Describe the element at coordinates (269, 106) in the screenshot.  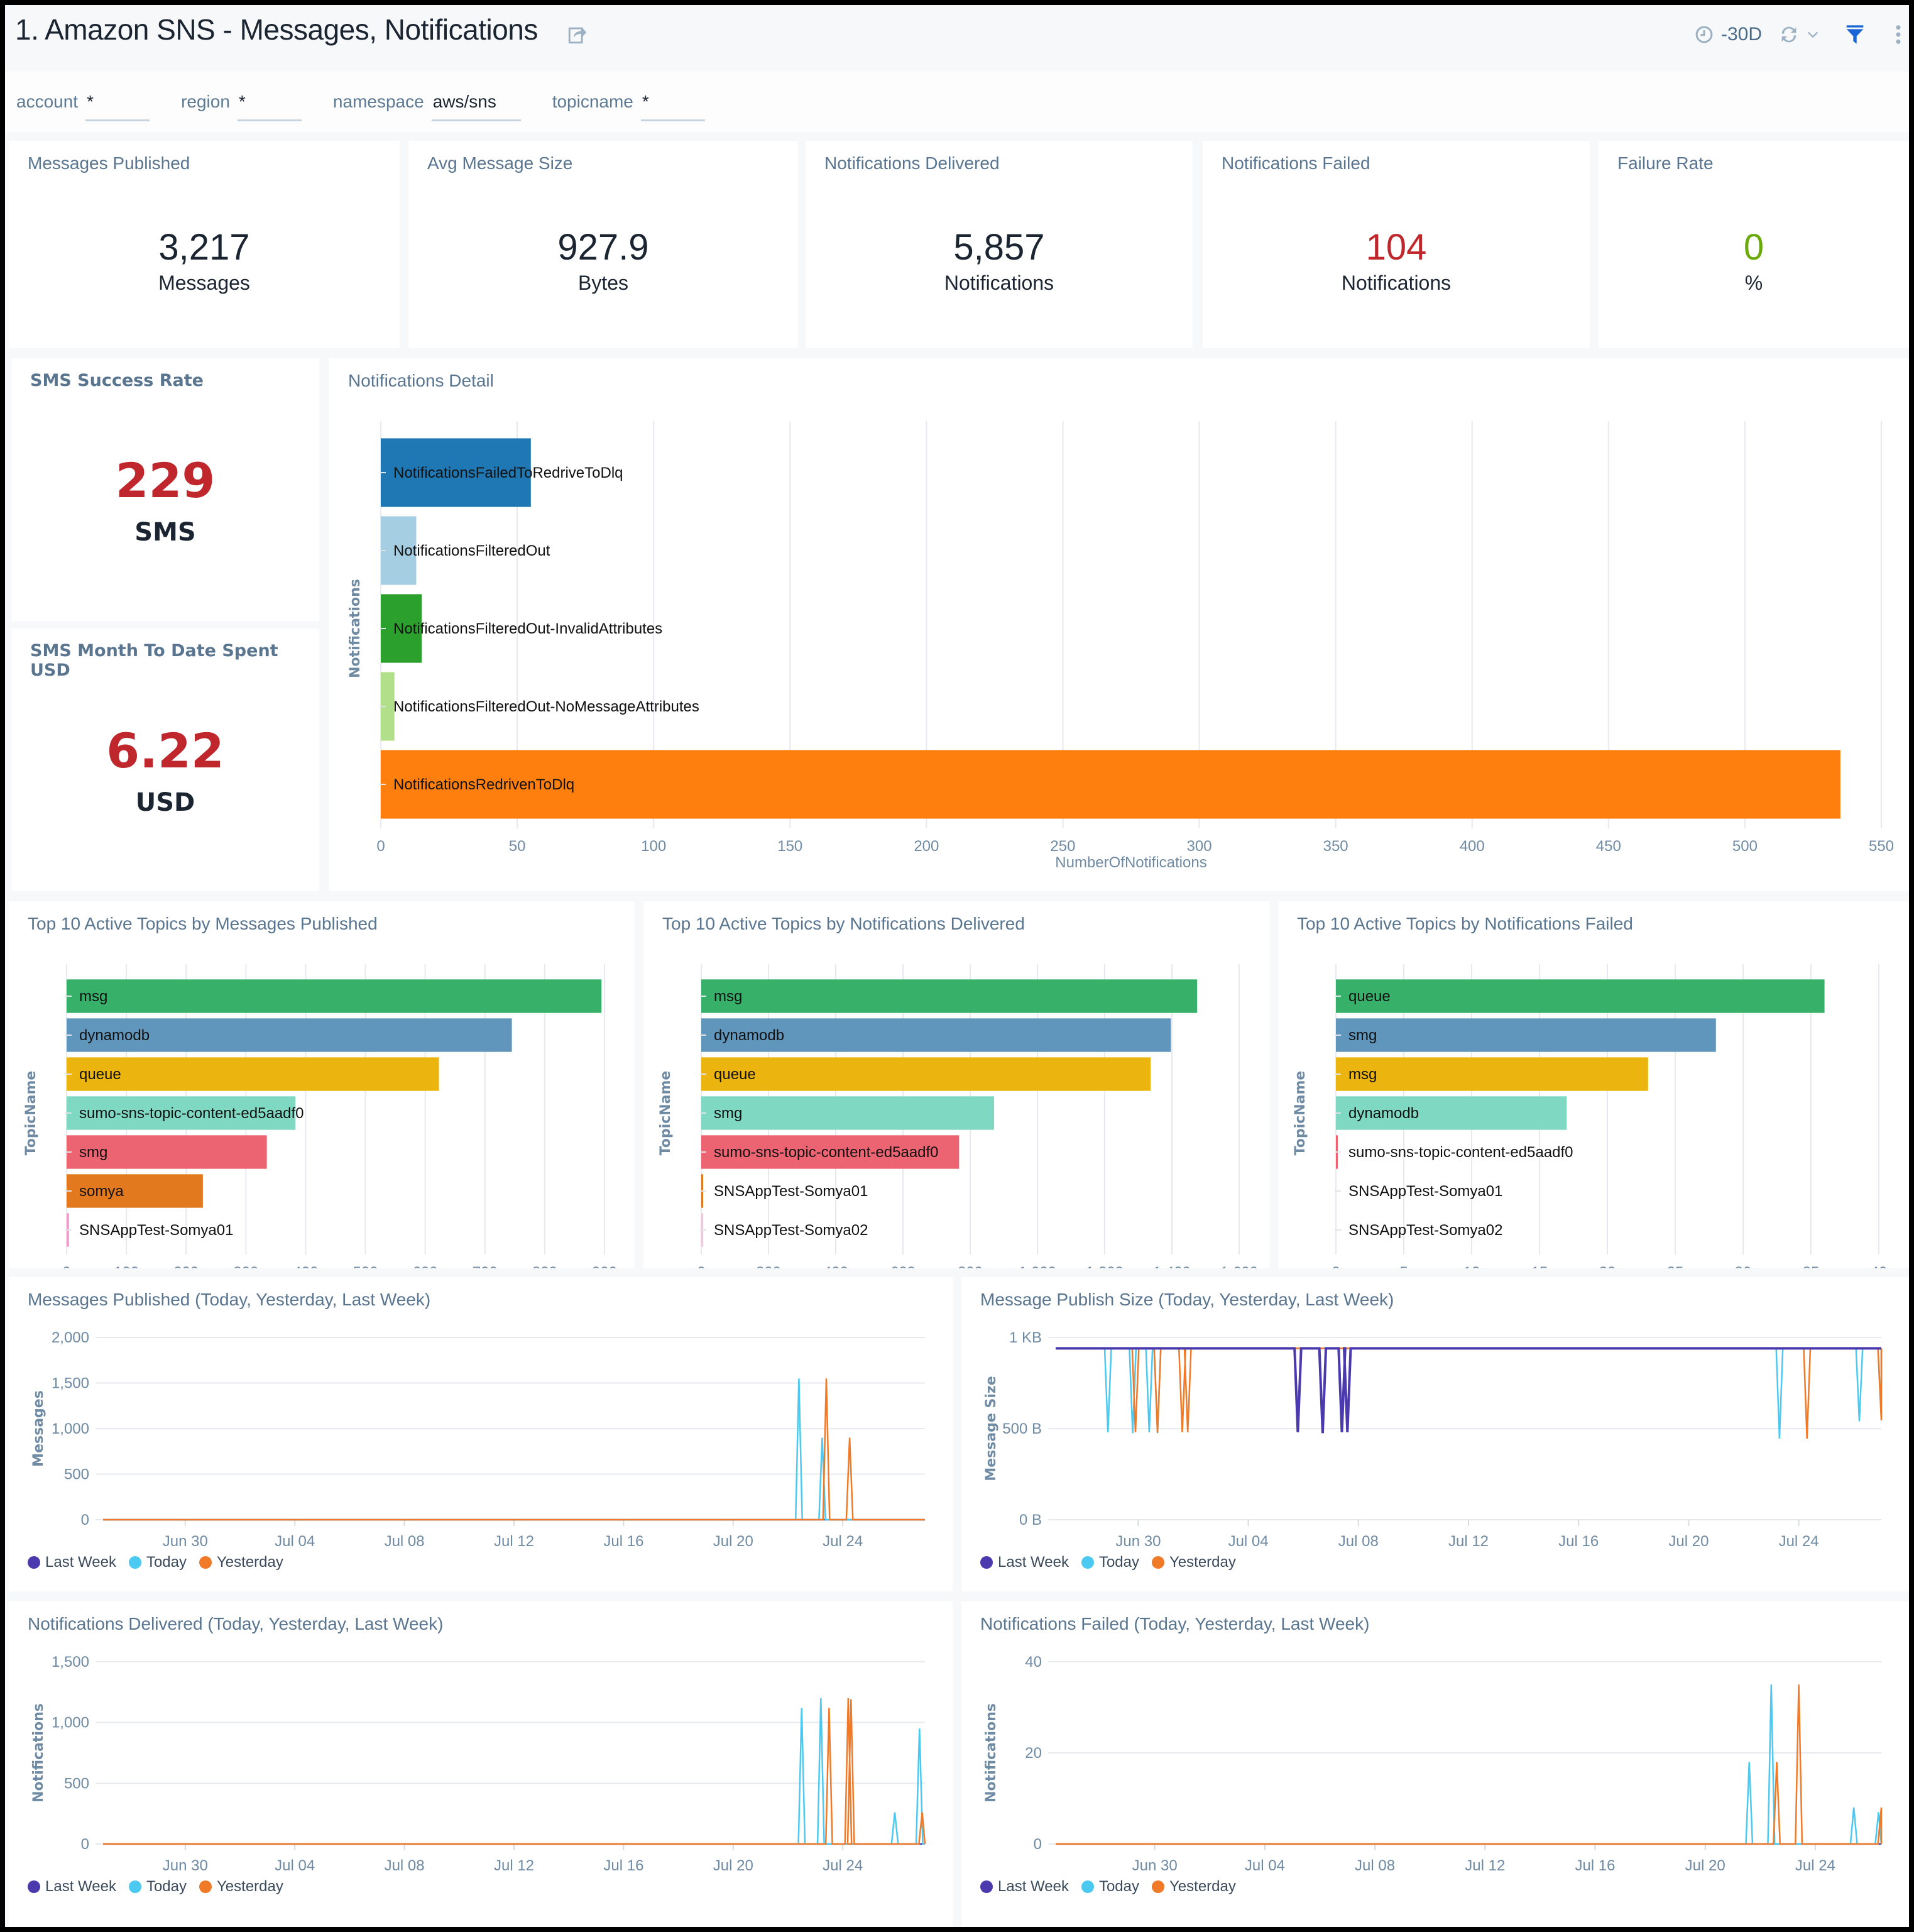
I see `region-input` at that location.